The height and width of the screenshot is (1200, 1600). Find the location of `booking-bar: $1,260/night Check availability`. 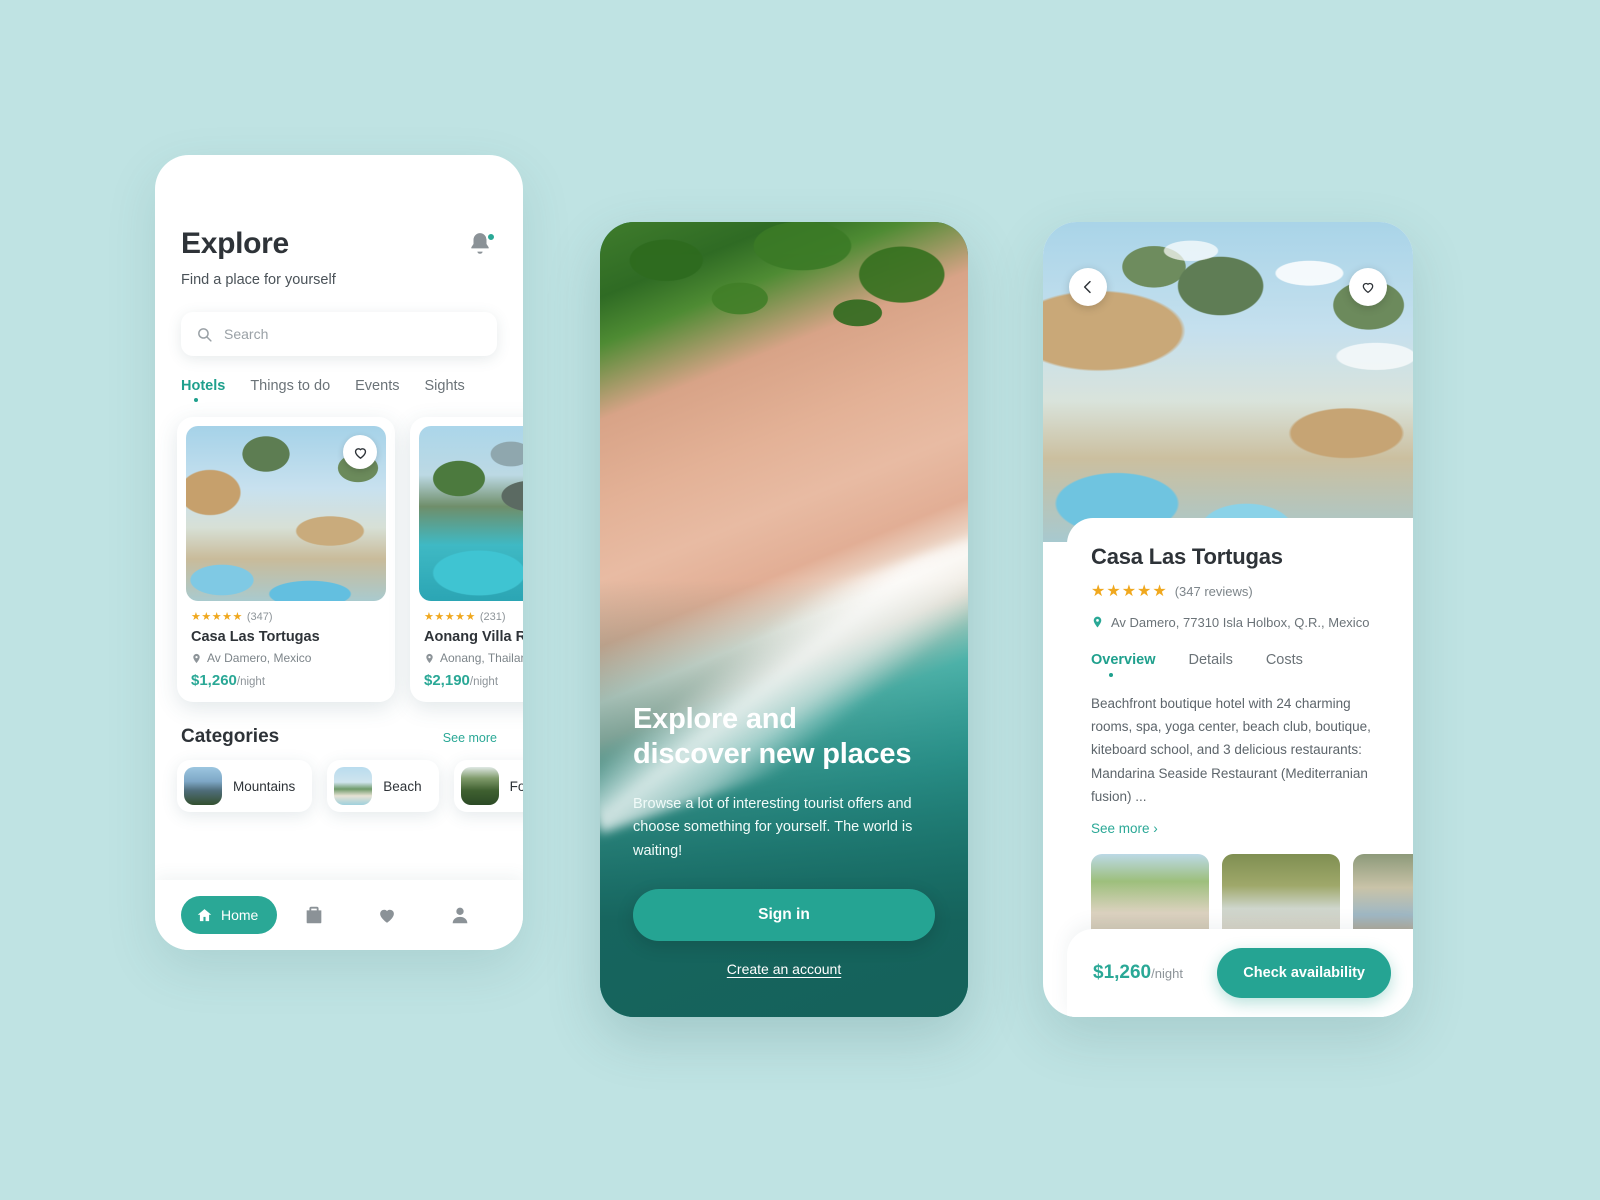

booking-bar: $1,260/night Check availability is located at coordinates (1240, 973).